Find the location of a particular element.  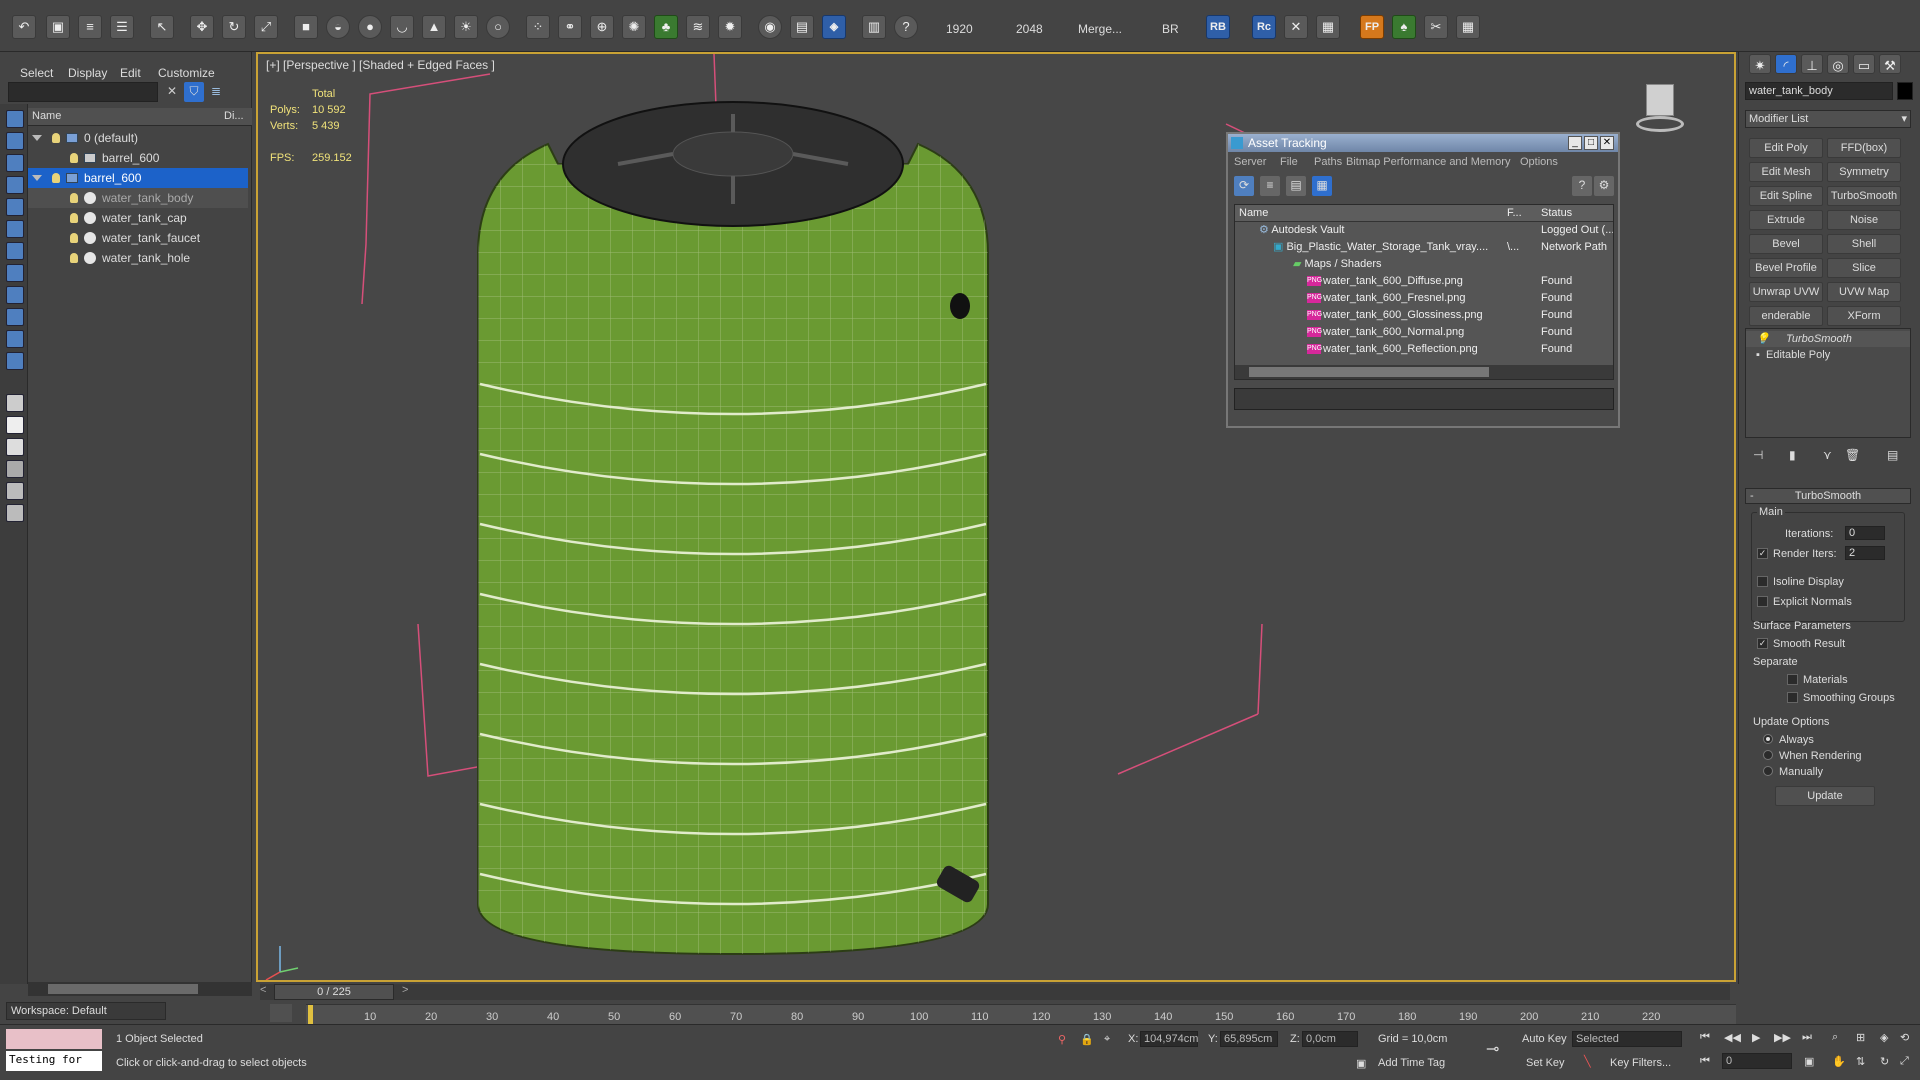

always-radio is located at coordinates (1768, 739).